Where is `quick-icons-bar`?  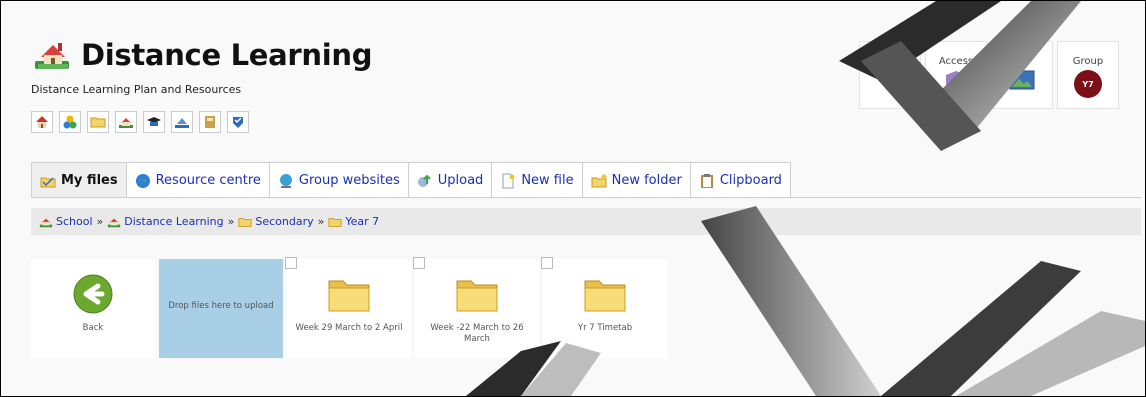 quick-icons-bar is located at coordinates (140, 122).